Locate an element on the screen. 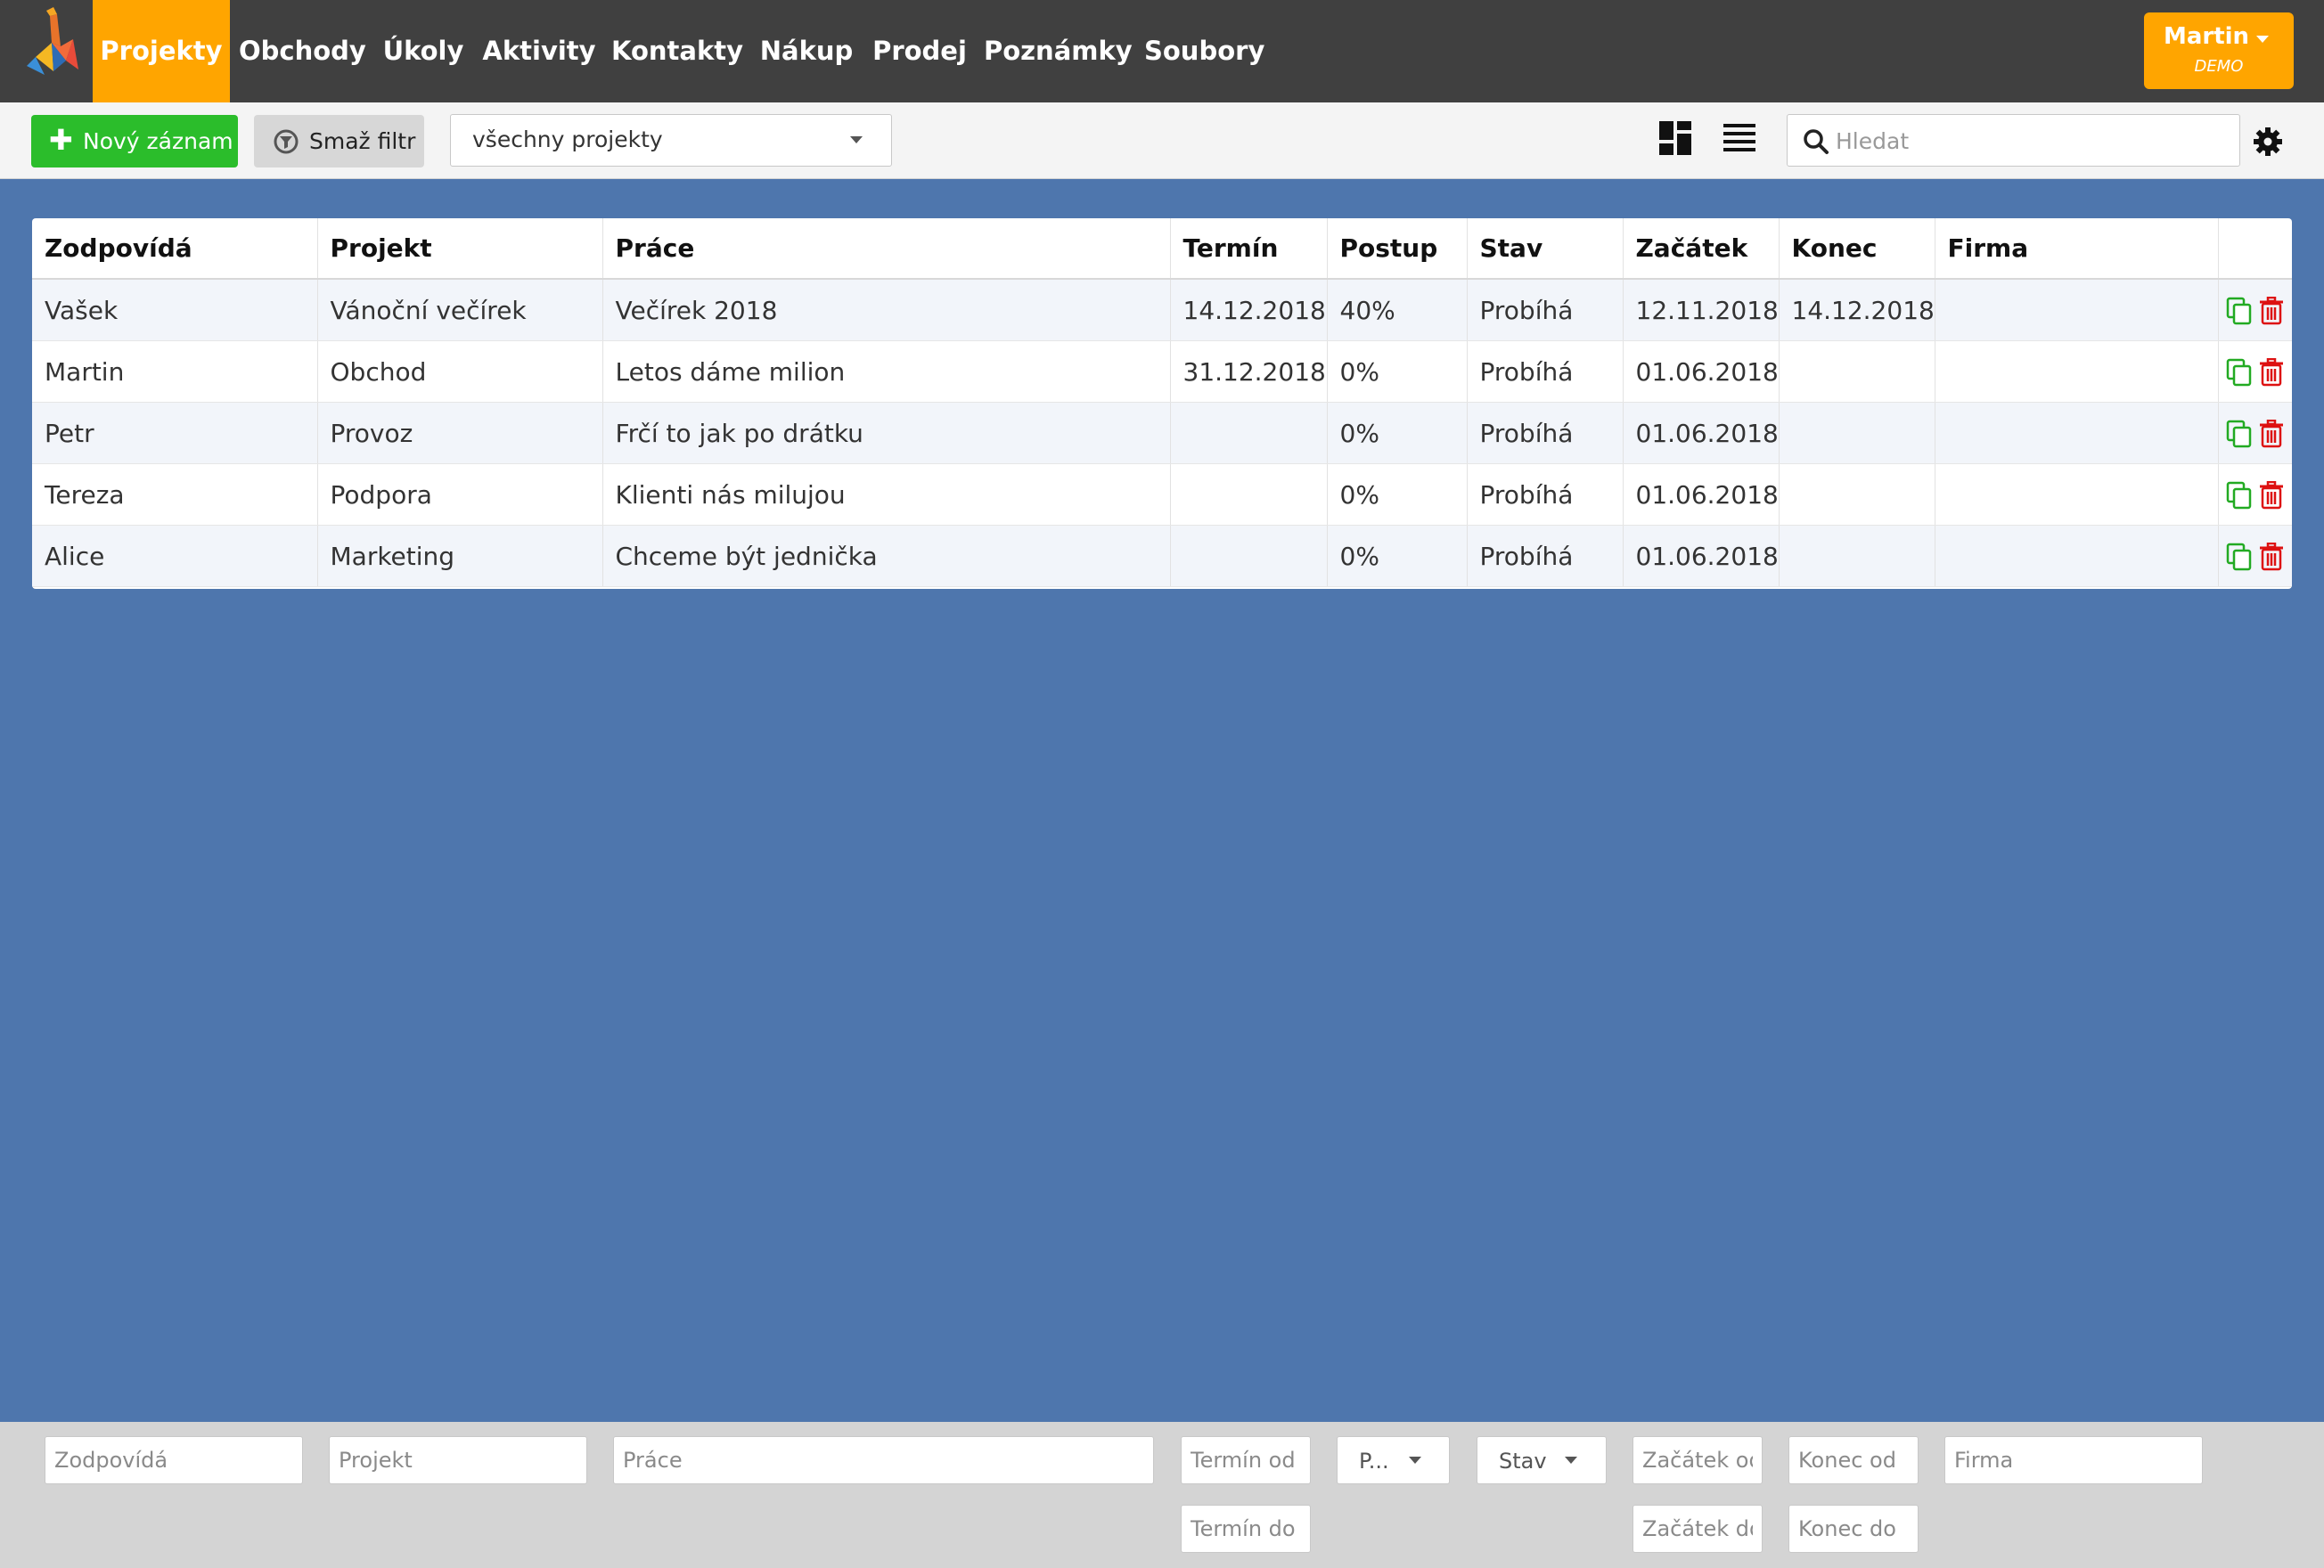 Image resolution: width=2324 pixels, height=1568 pixels. cell-termin: 14.12.2018 is located at coordinates (1249, 310).